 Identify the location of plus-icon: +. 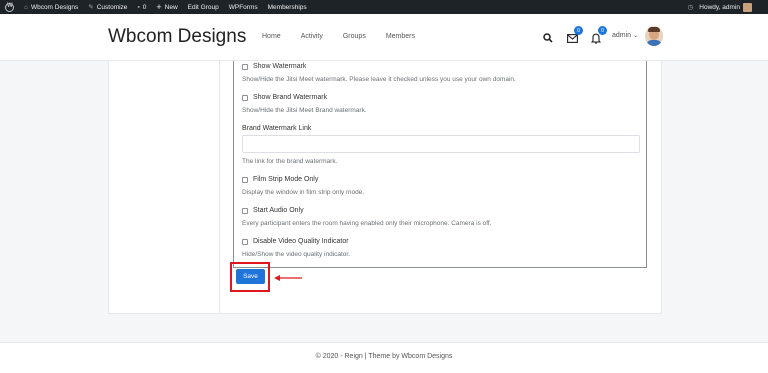
(159, 7).